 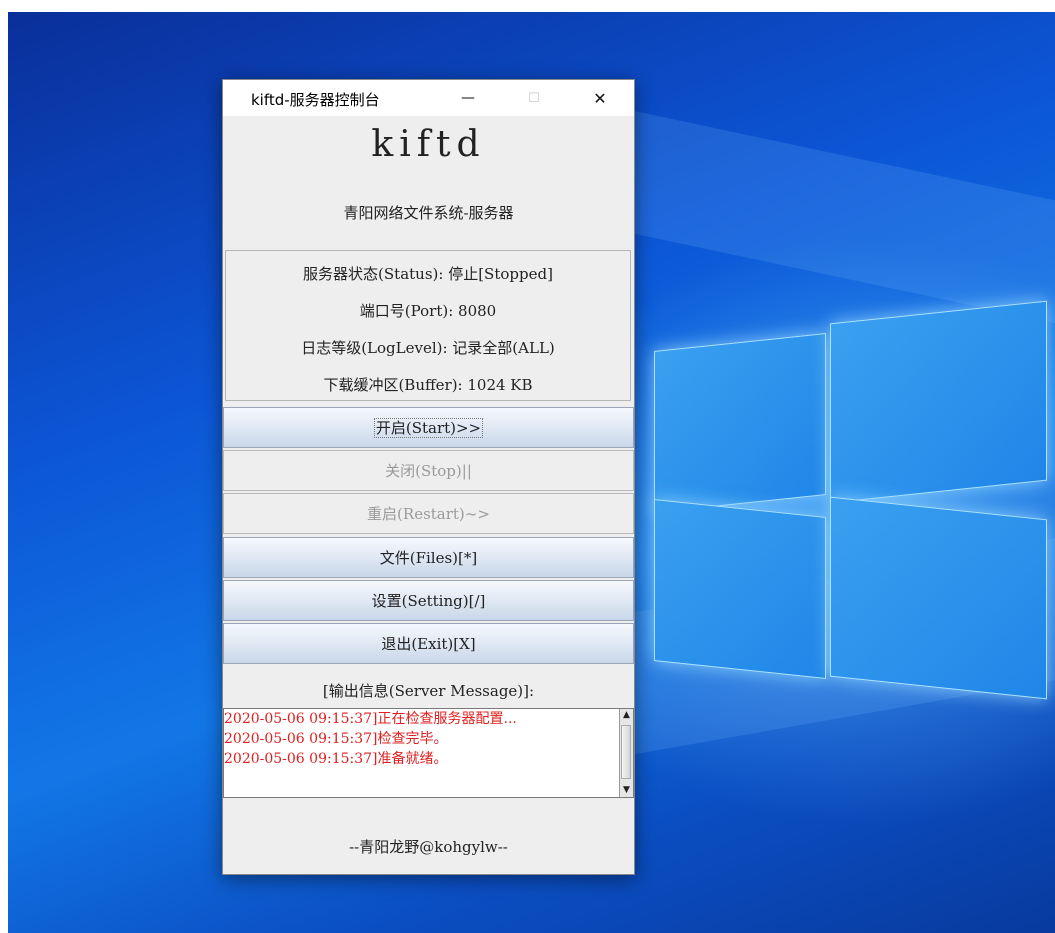 I want to click on start-button-label: 开启(Start)>>, so click(x=428, y=428).